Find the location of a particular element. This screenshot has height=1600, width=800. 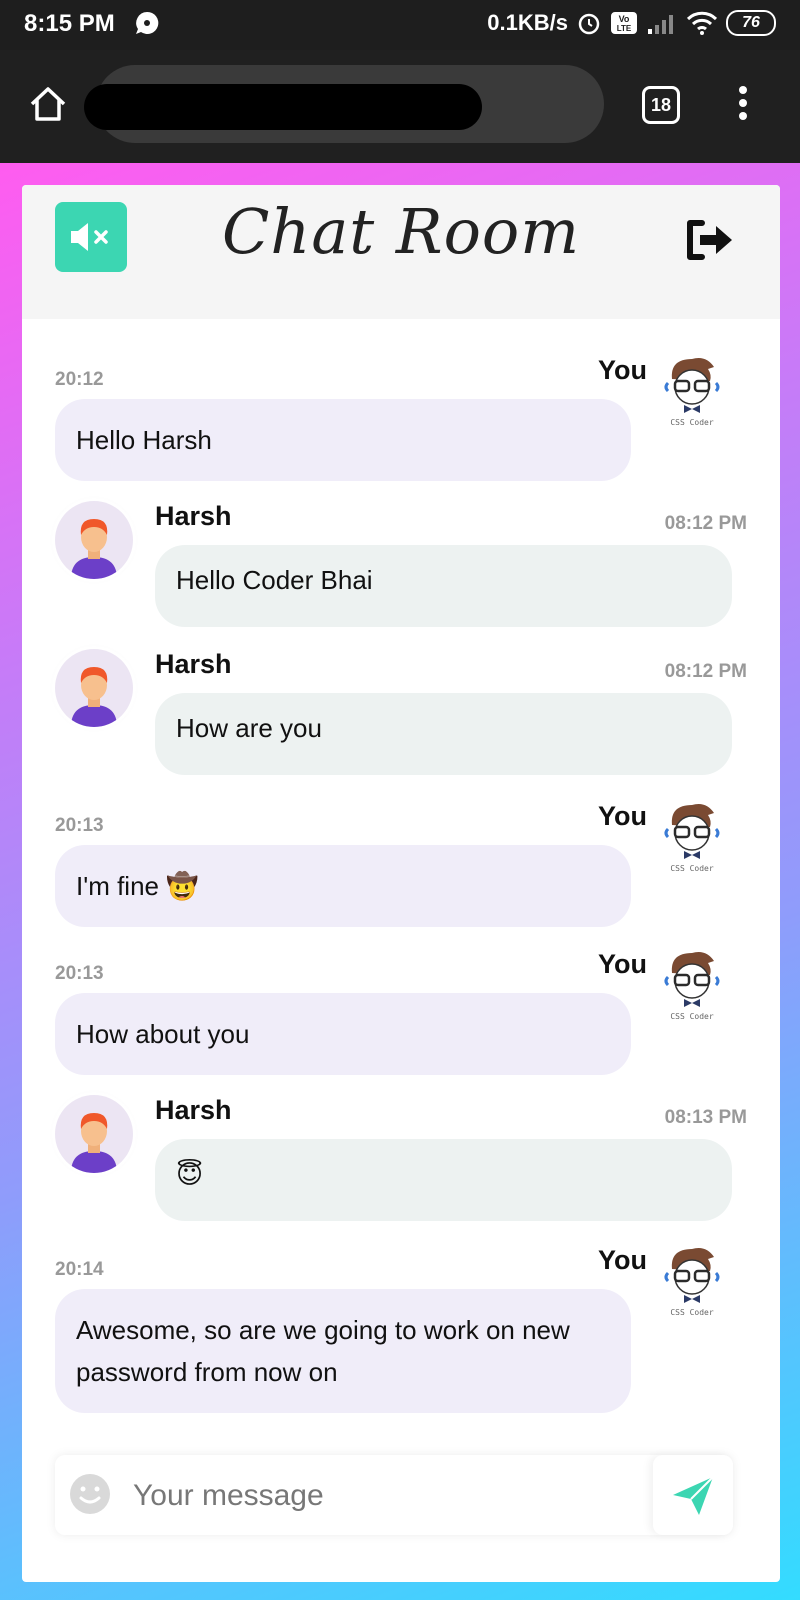

network-speed: 0.1KB/s is located at coordinates (527, 22).